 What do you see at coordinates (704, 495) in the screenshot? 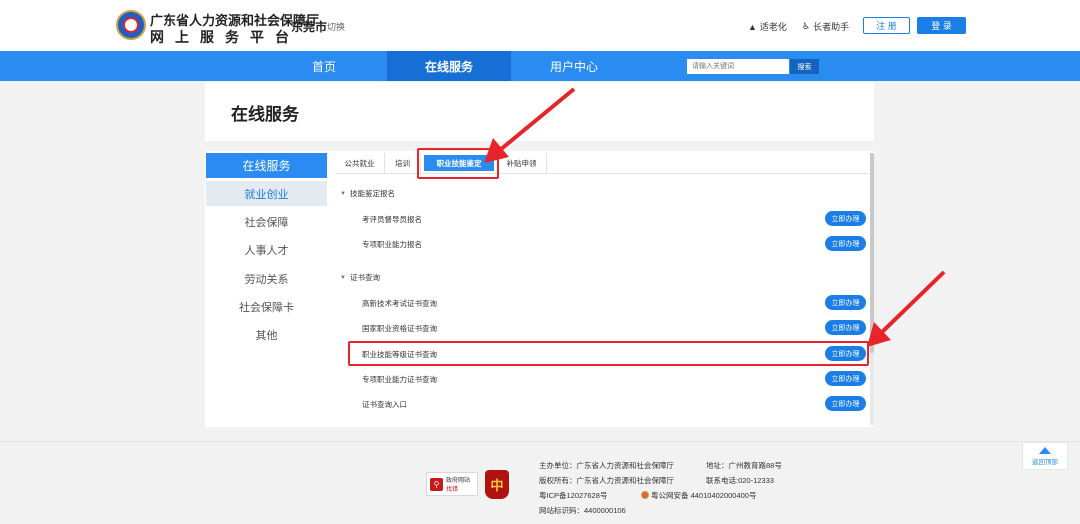
I see `footer-police-text: 粤公网安备 44010402000400号` at bounding box center [704, 495].